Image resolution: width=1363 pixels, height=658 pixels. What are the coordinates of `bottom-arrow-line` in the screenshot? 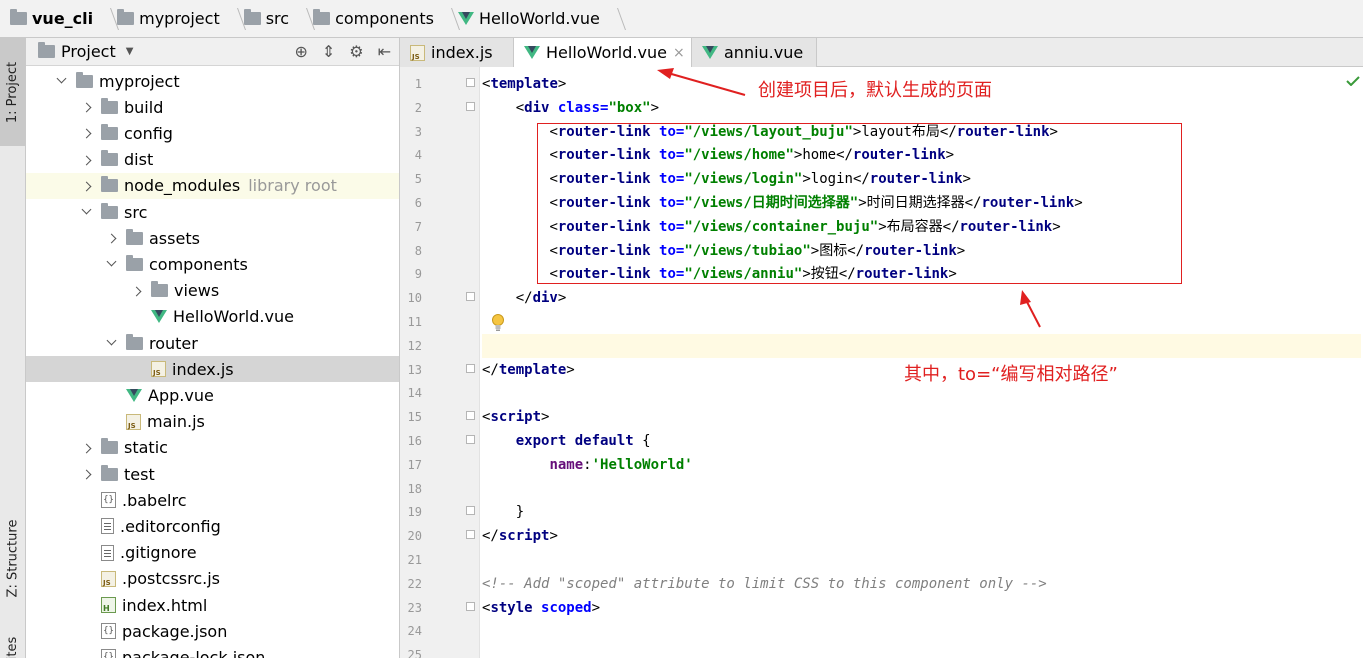 It's located at (1033, 313).